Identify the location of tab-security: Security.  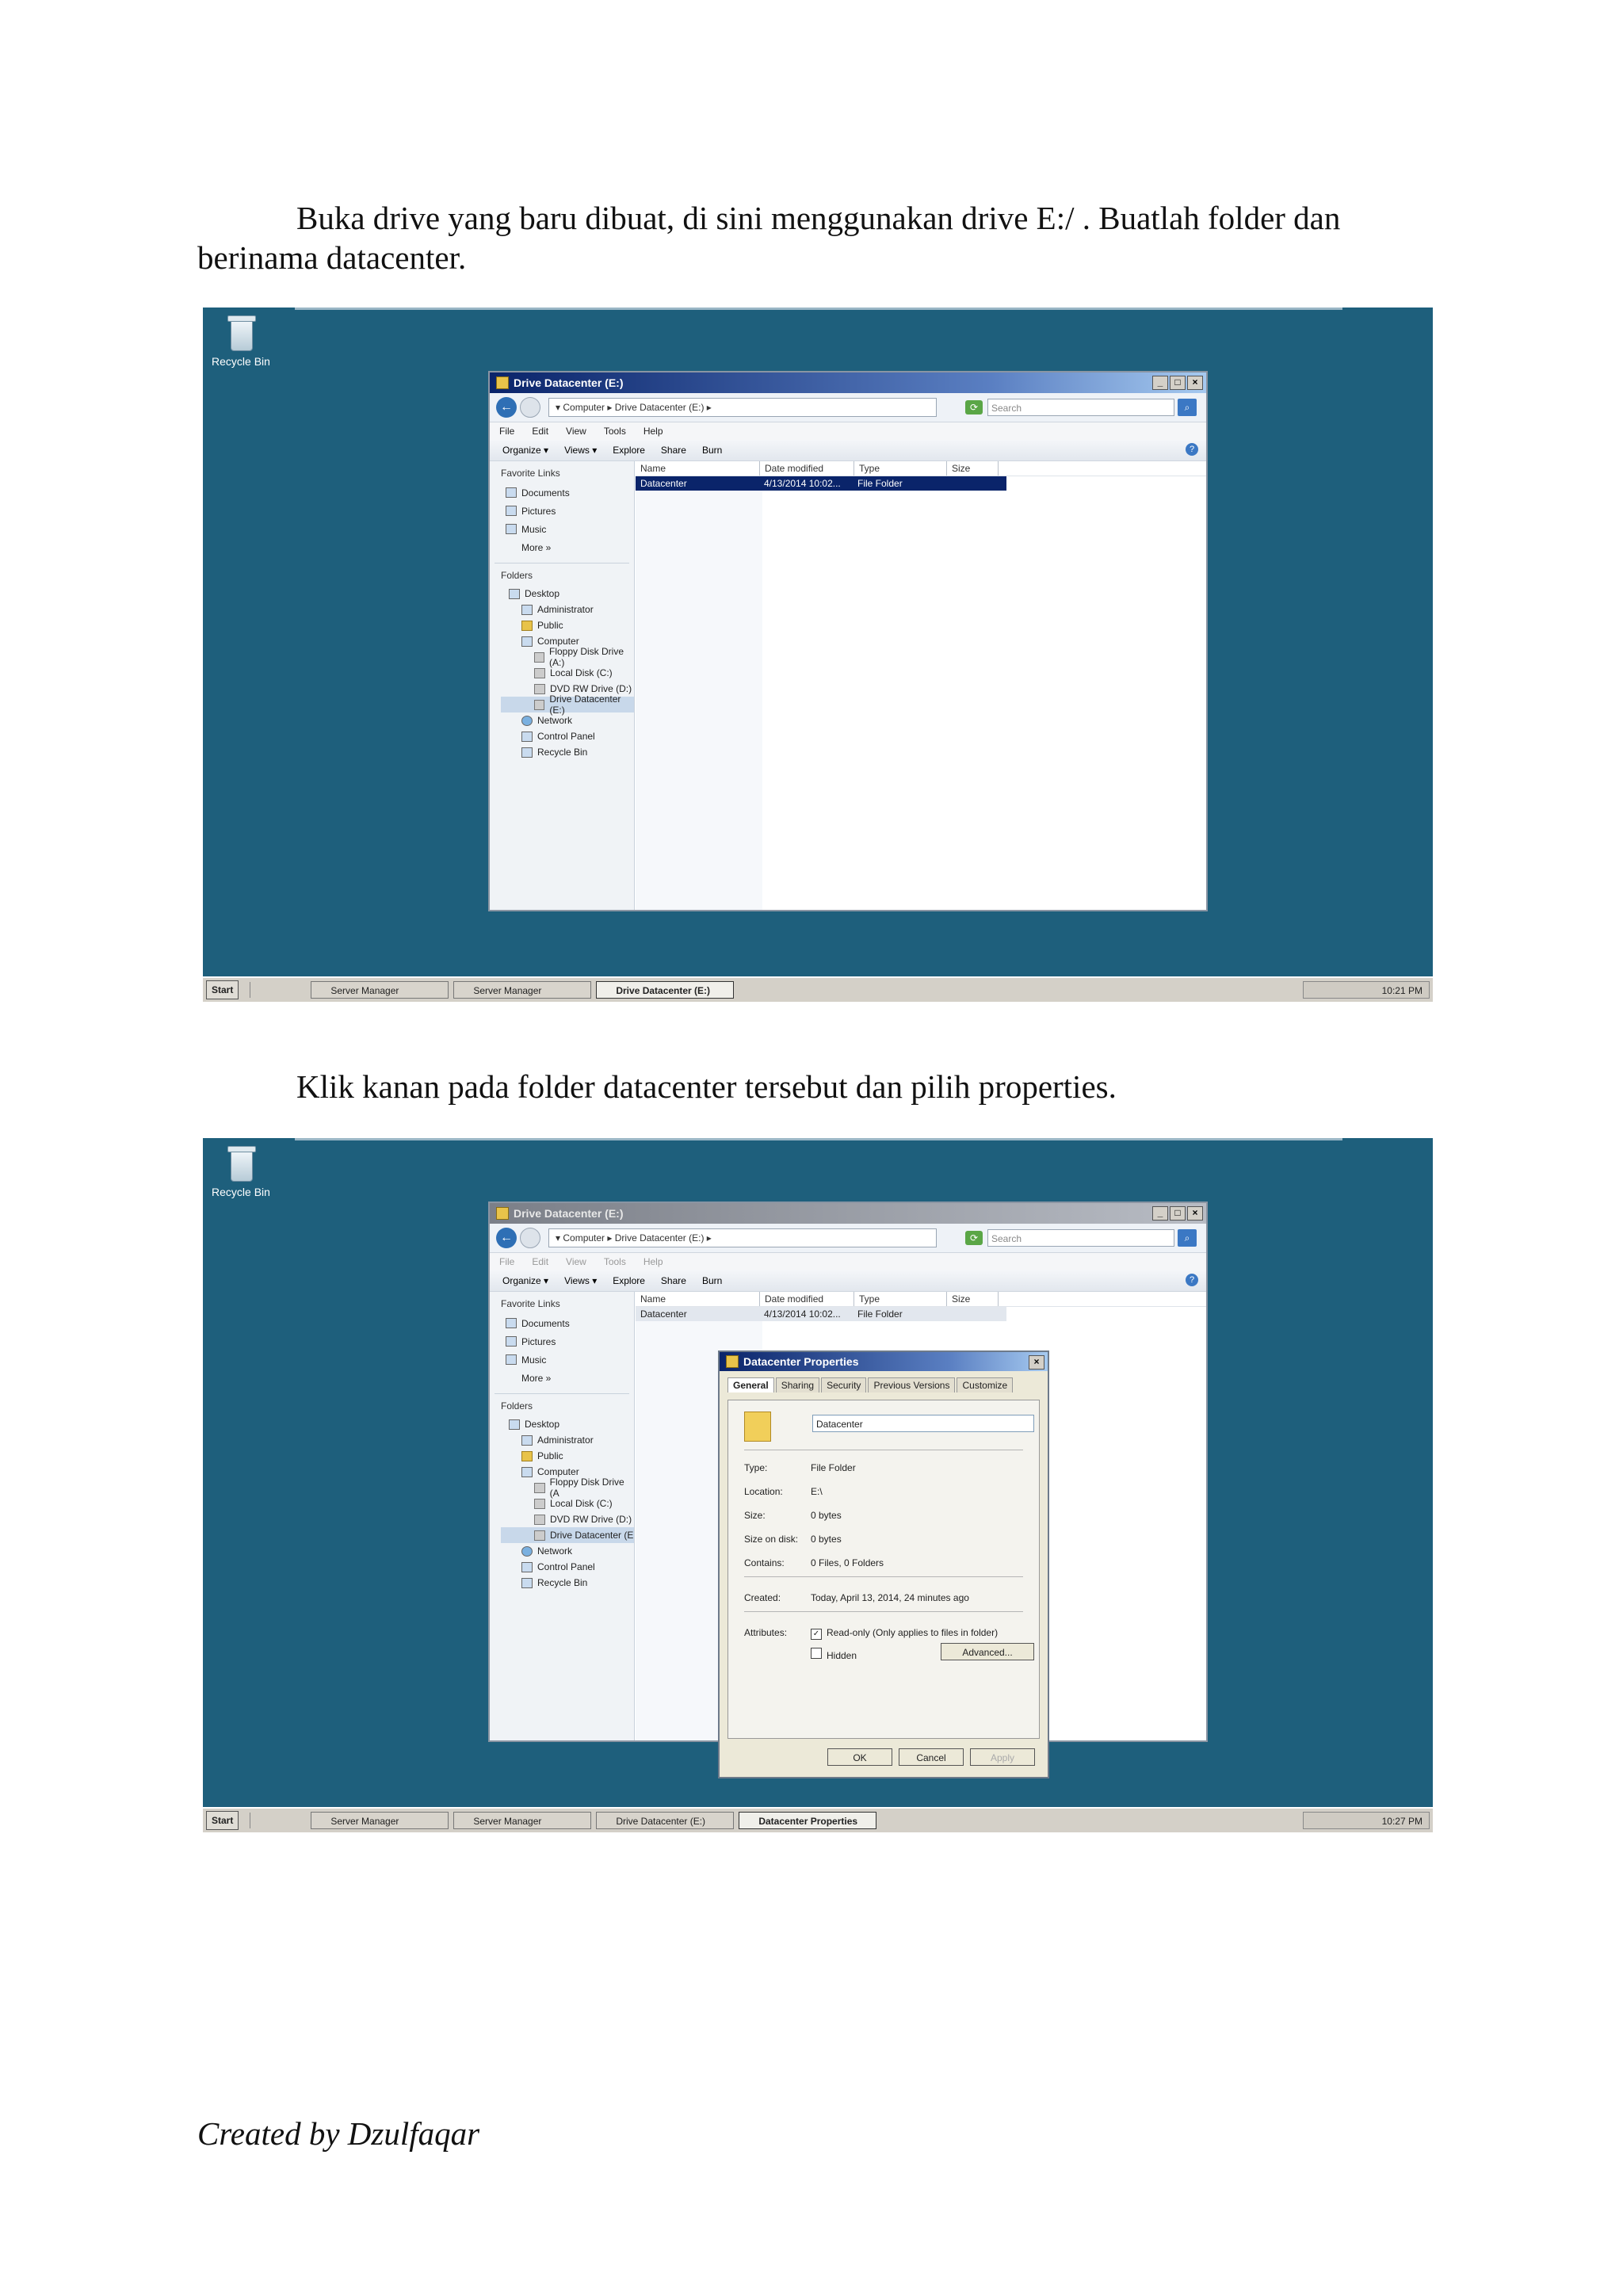
(844, 1384).